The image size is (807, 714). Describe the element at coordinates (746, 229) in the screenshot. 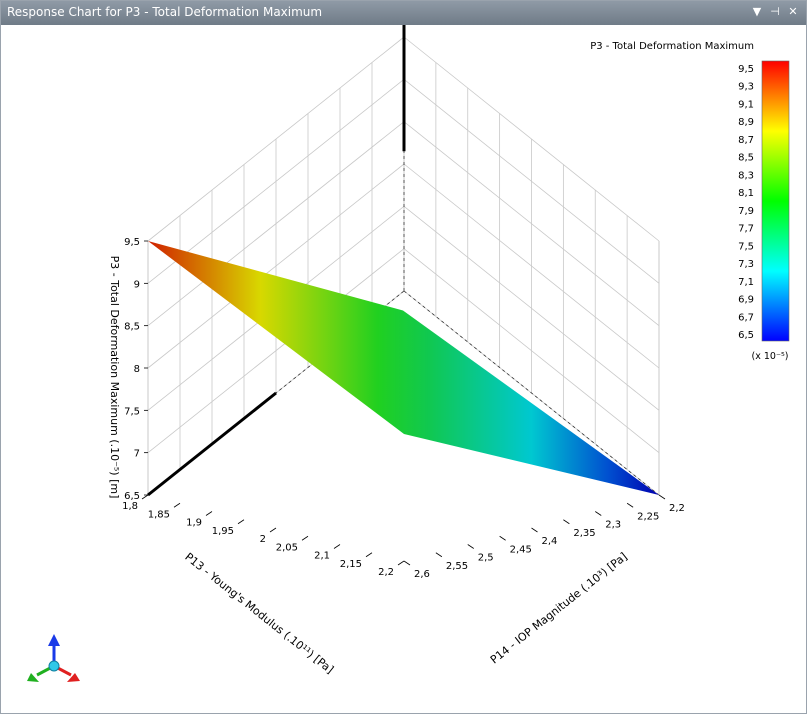

I see `colorbar-tick-label: 7,7` at that location.